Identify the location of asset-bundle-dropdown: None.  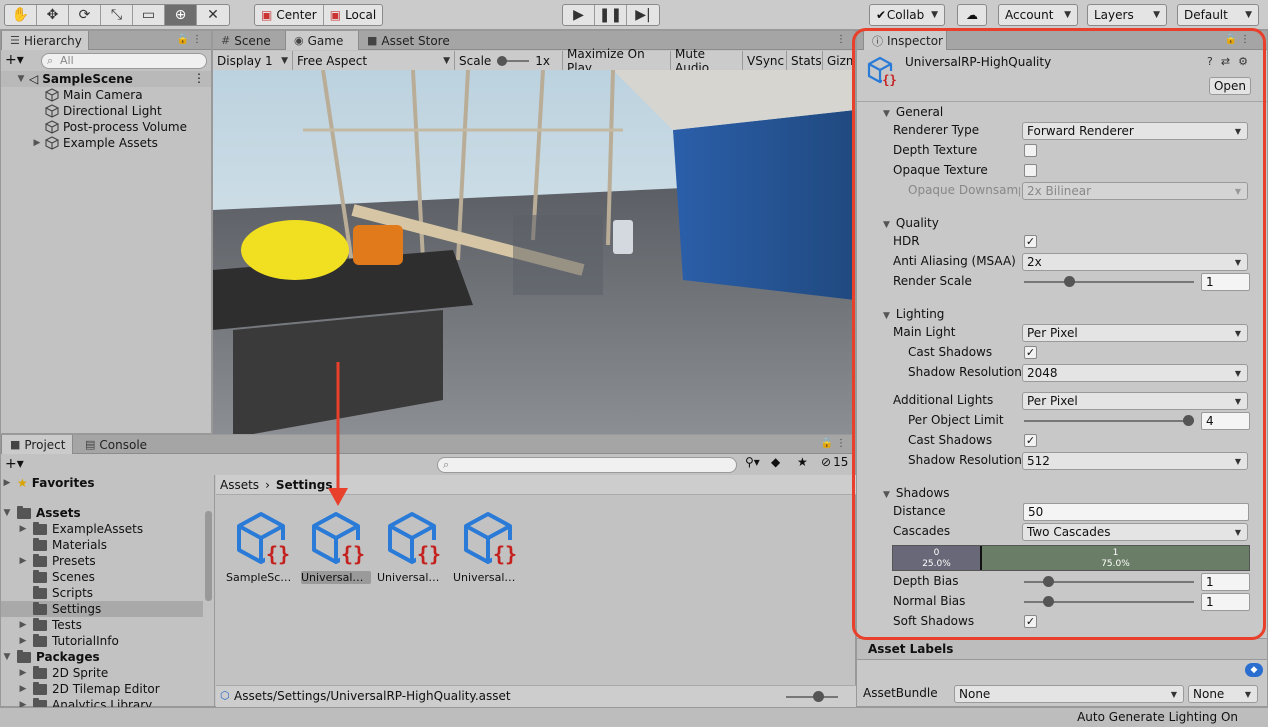
(1069, 694).